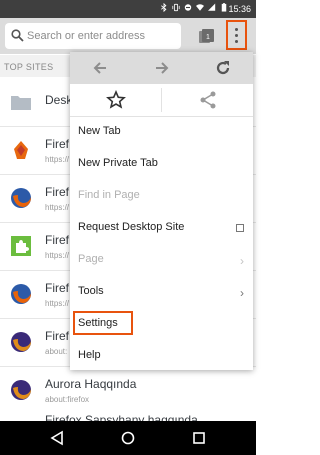 This screenshot has width=320, height=455. I want to click on menu-item-new-private-tab: New Private Tab, so click(161, 164).